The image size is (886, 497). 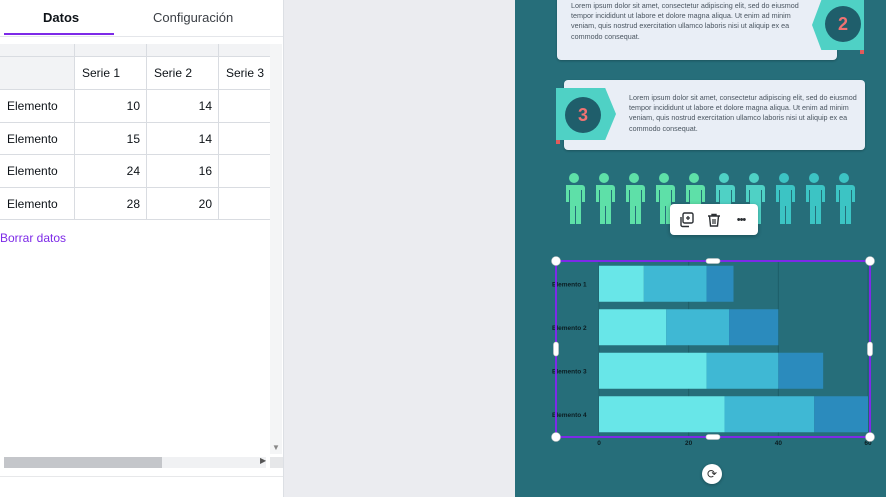 What do you see at coordinates (141, 476) in the screenshot?
I see `divider` at bounding box center [141, 476].